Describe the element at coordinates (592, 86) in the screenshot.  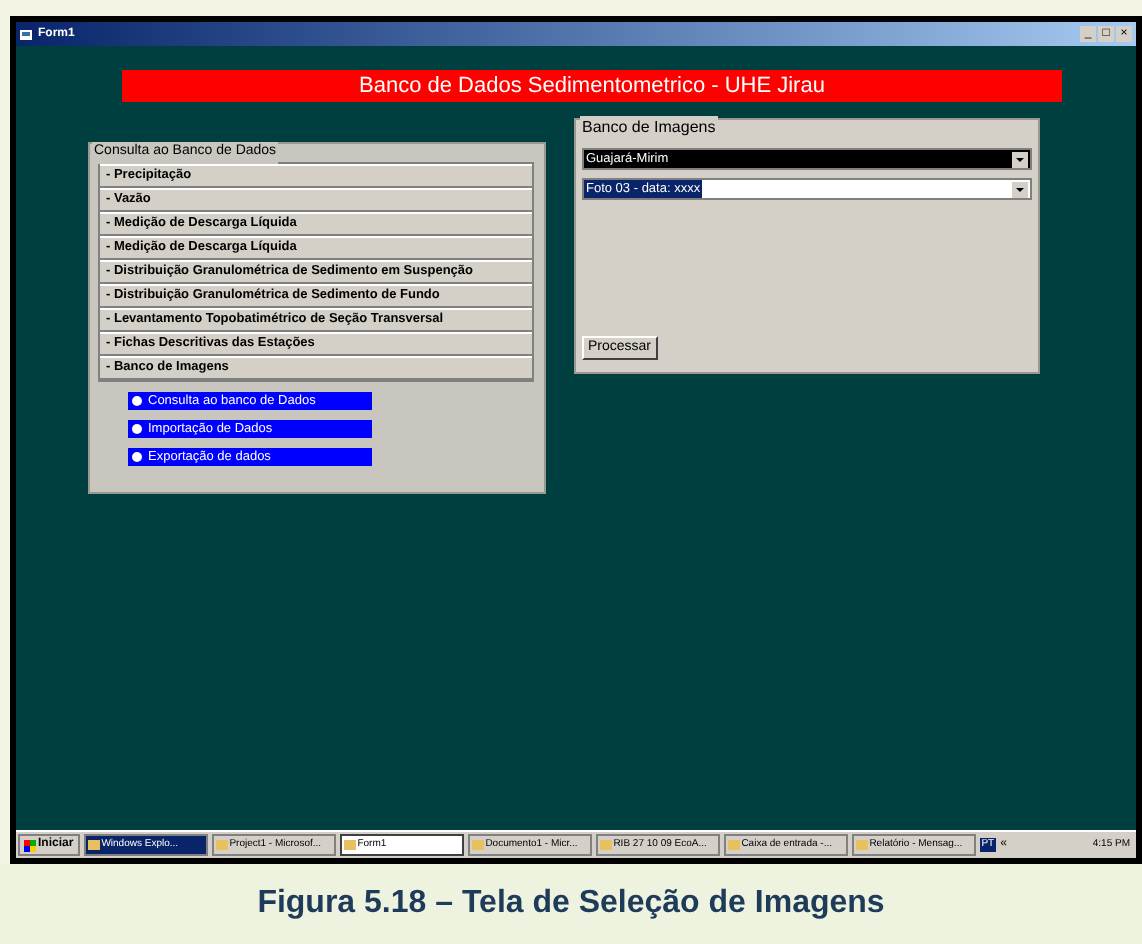
I see `banner: Banco de Dados Sedimentometrico - UHE Jirau` at that location.